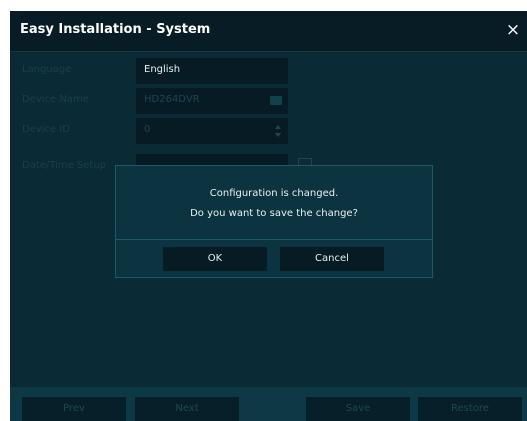 Image resolution: width=527 pixels, height=421 pixels. Describe the element at coordinates (64, 165) in the screenshot. I see `date-time-label: Date/Time Setup` at that location.